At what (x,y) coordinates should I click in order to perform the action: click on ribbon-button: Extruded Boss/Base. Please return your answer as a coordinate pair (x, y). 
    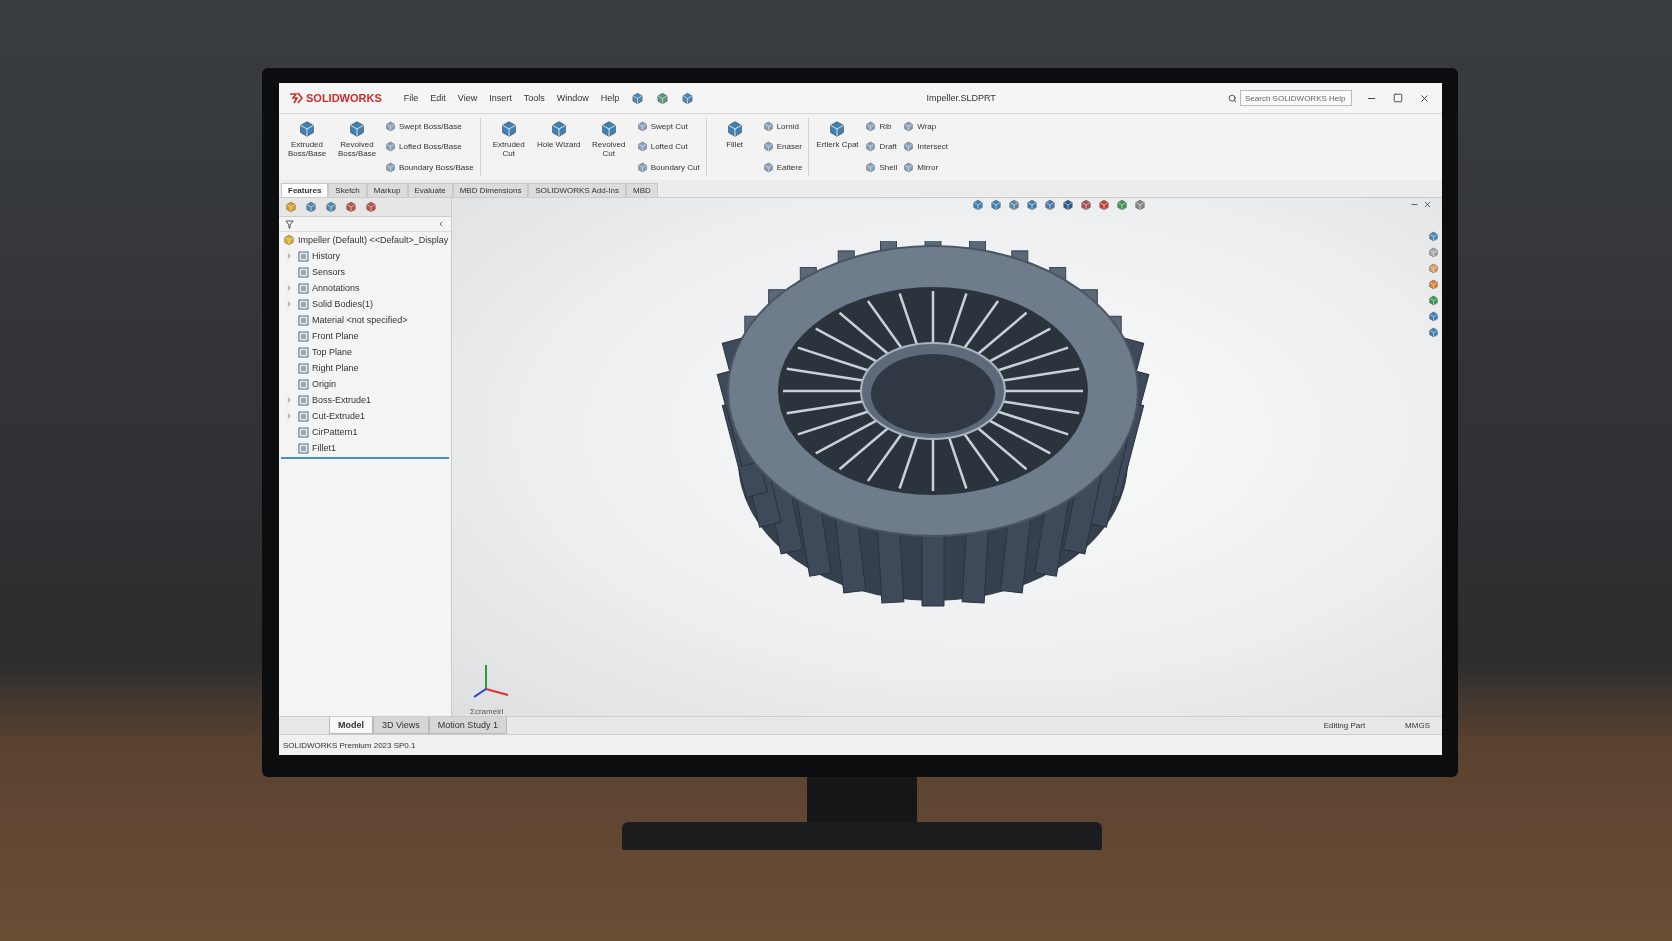
    Looking at the image, I should click on (307, 147).